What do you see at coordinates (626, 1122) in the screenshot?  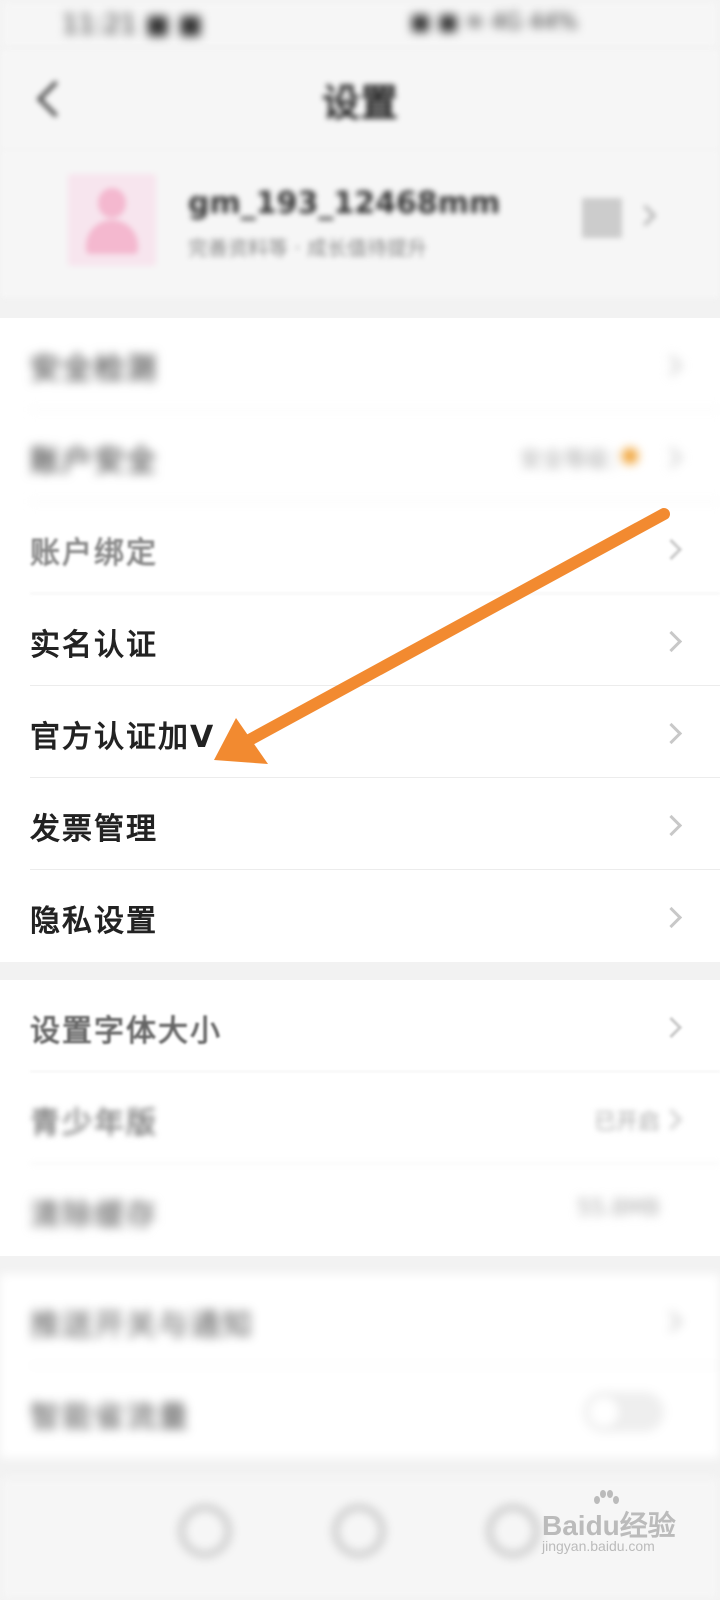 I see `row-value: 已开启` at bounding box center [626, 1122].